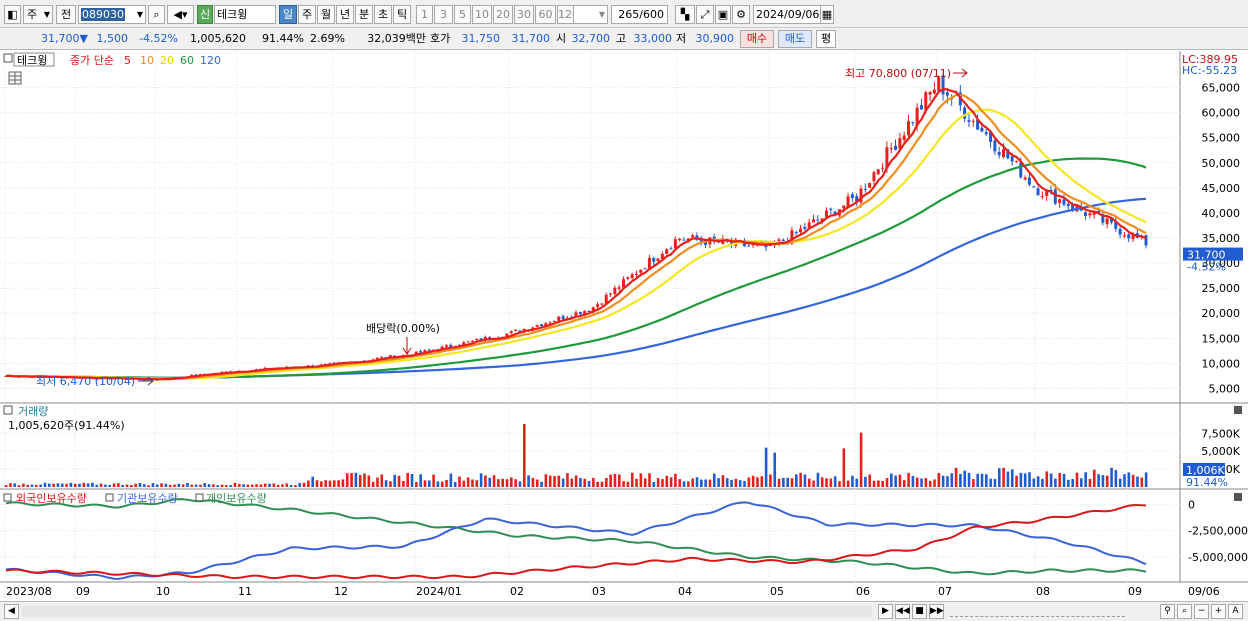  Describe the element at coordinates (1037, 611) in the screenshot. I see `drawing-tools` at that location.